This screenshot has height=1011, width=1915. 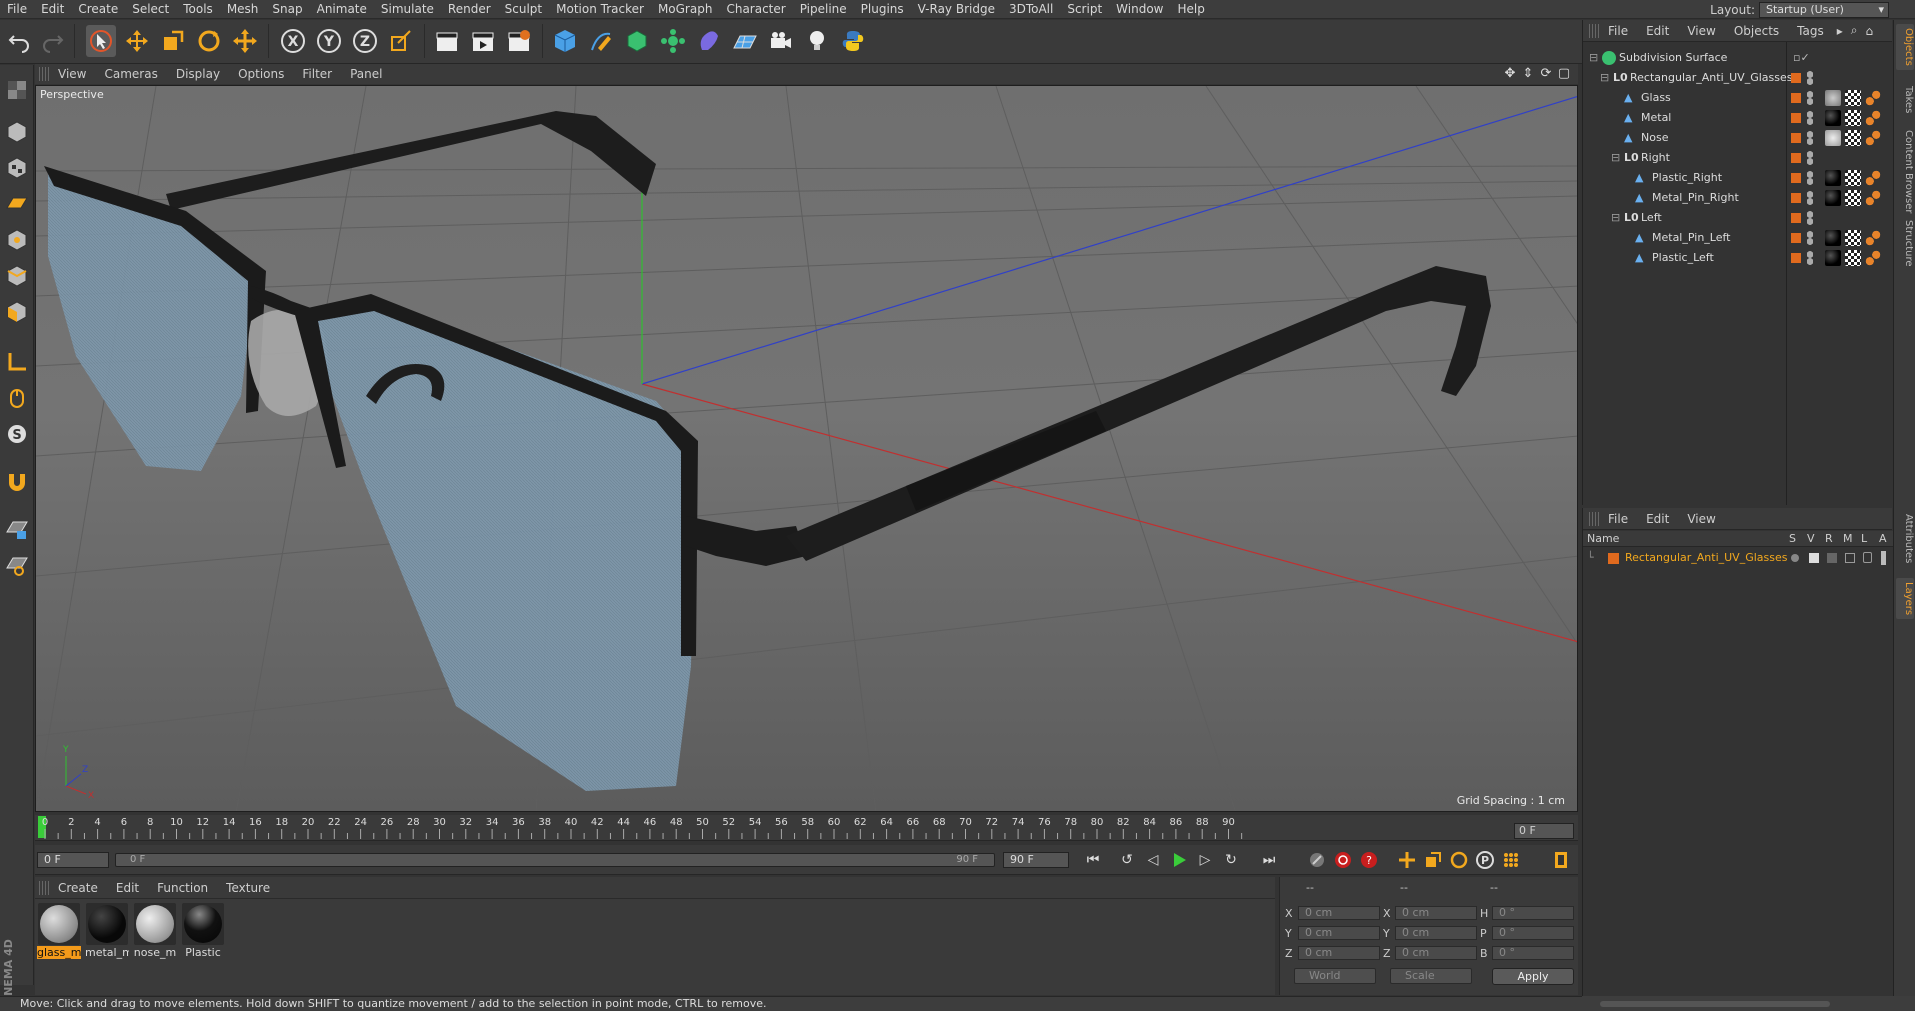 I want to click on rot-b-field: 0 °, so click(x=1533, y=953).